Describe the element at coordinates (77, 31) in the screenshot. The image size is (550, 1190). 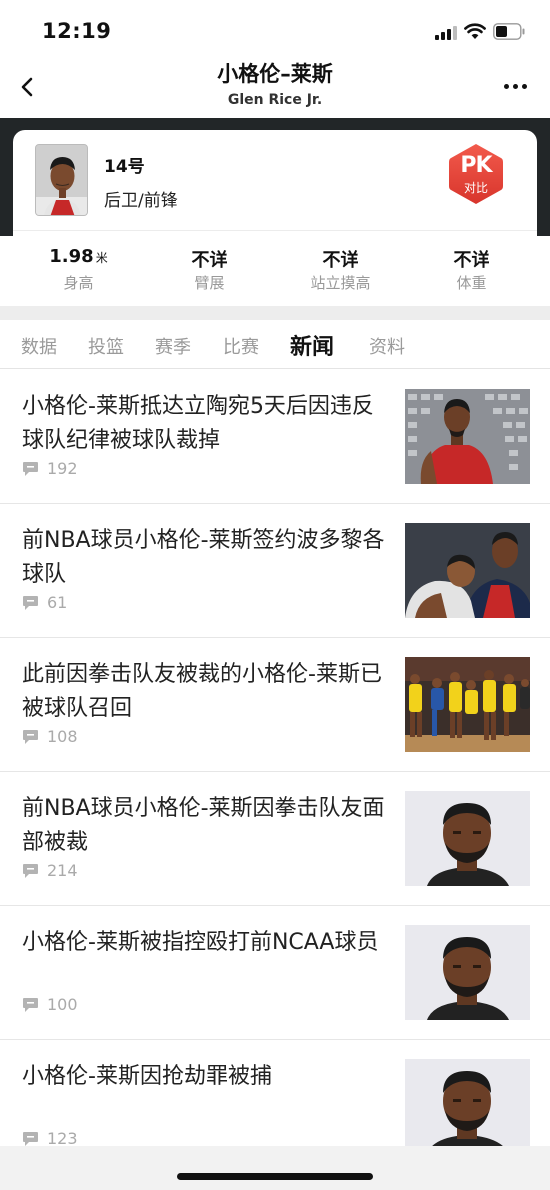
I see `status-time: 12:19` at that location.